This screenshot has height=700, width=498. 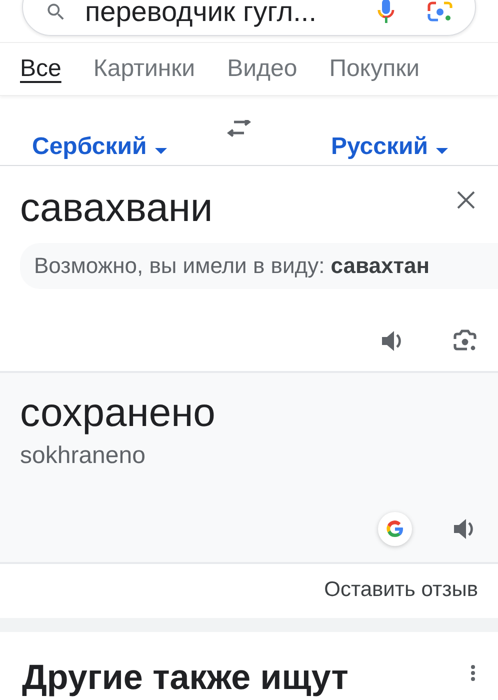 What do you see at coordinates (386, 12) in the screenshot?
I see `microphone-icon` at bounding box center [386, 12].